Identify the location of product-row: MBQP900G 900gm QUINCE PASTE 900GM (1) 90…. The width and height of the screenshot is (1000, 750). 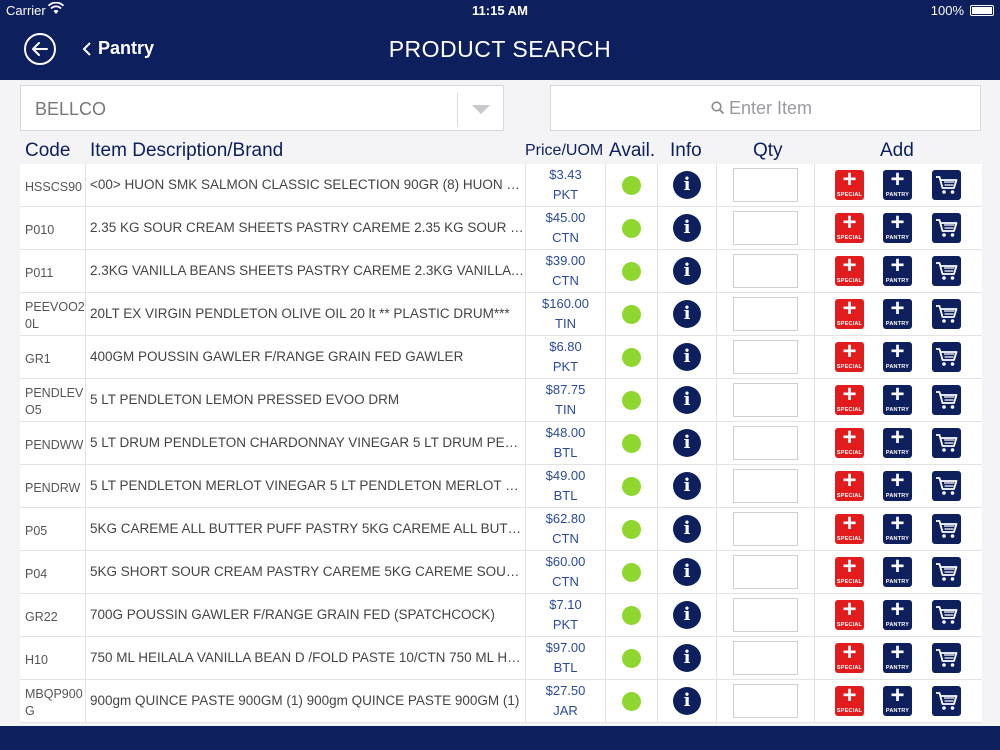
(501, 701).